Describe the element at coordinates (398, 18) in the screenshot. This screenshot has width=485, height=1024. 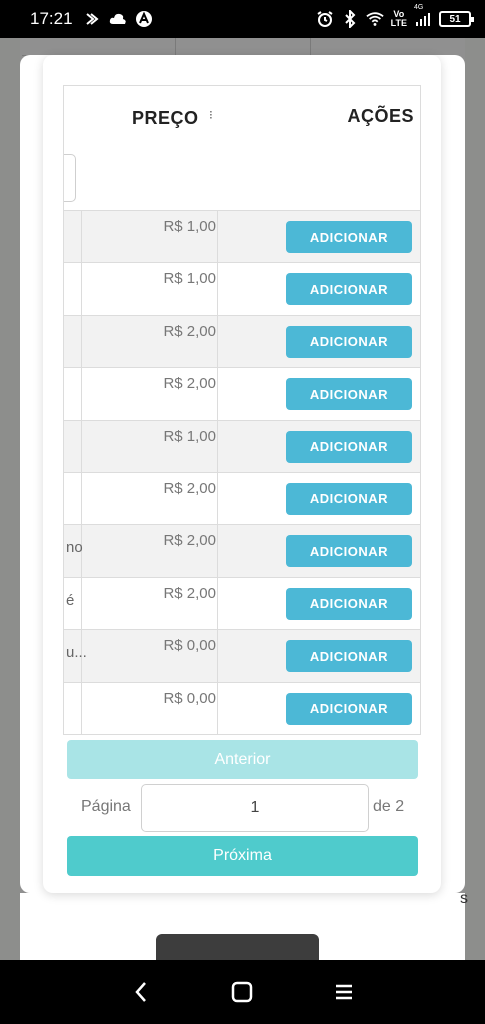
I see `volte-icon: Vo LTE` at that location.